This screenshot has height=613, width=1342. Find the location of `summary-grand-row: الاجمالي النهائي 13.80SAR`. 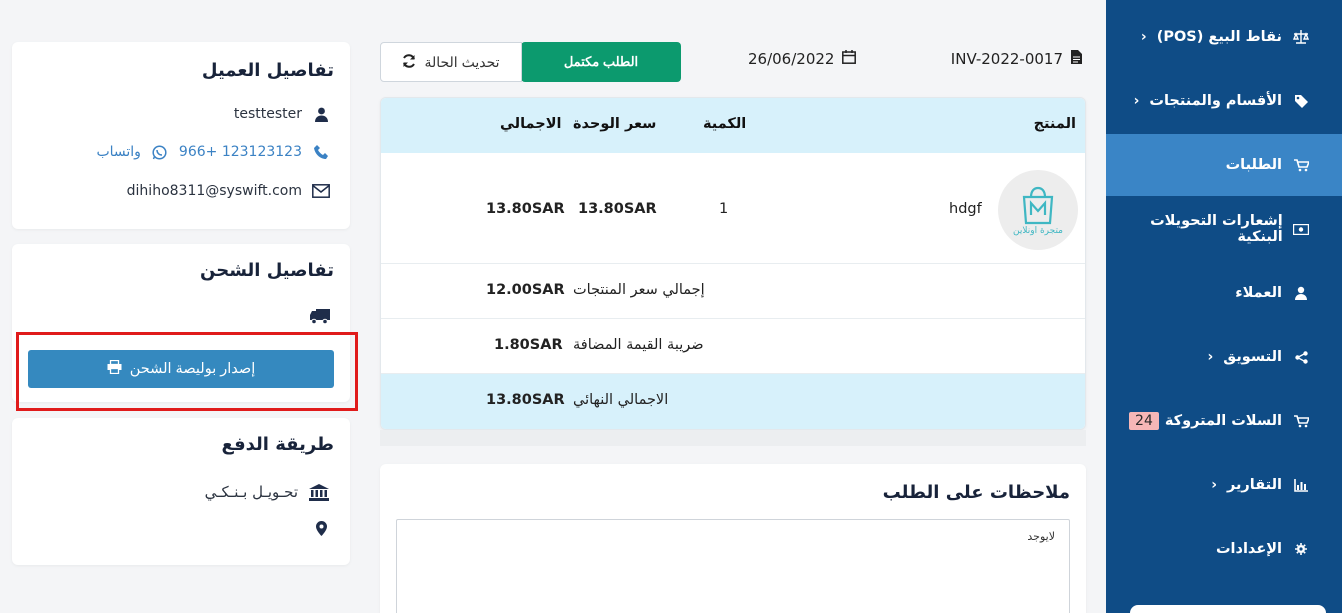

summary-grand-row: الاجمالي النهائي 13.80SAR is located at coordinates (733, 401).